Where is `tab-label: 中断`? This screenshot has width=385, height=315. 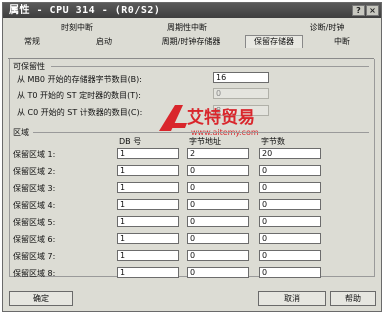 tab-label: 中断 is located at coordinates (342, 41).